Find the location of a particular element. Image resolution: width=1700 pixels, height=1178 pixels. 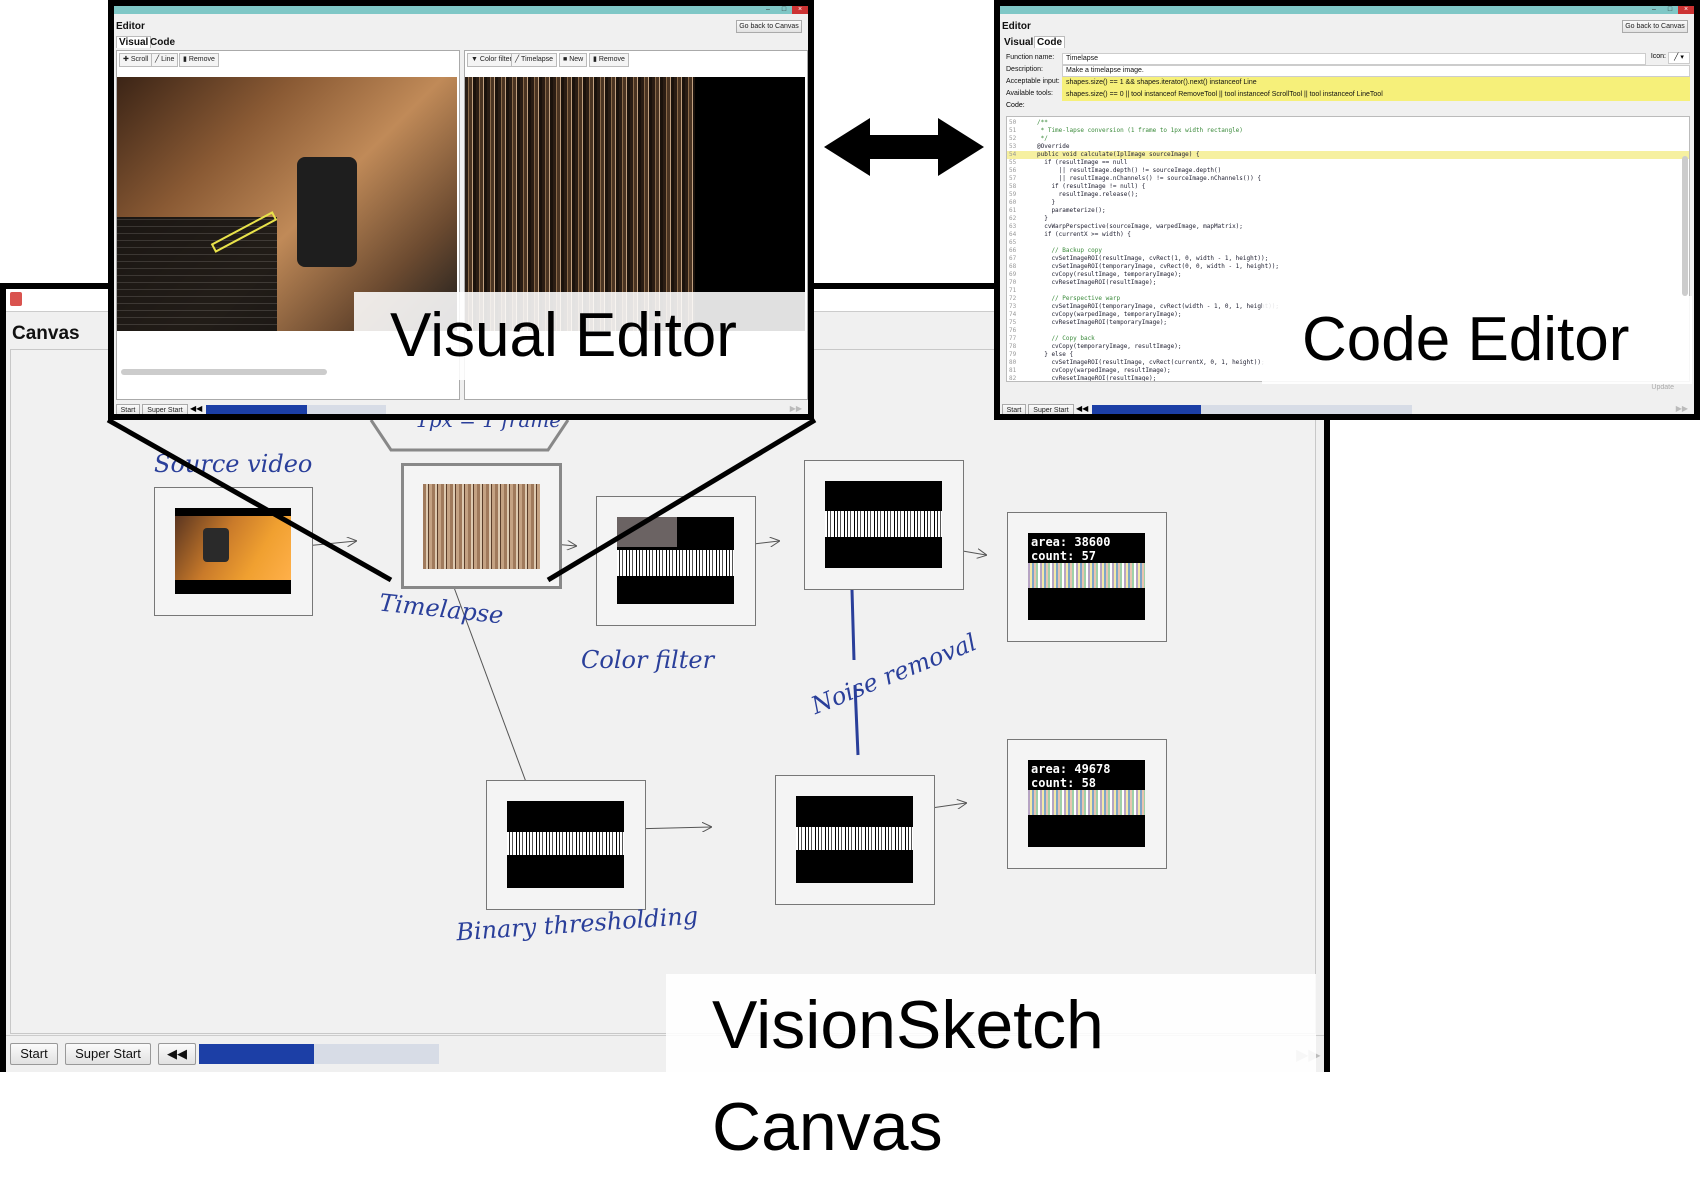

code-line-text: resultImage.release(); is located at coordinates (1088, 194).